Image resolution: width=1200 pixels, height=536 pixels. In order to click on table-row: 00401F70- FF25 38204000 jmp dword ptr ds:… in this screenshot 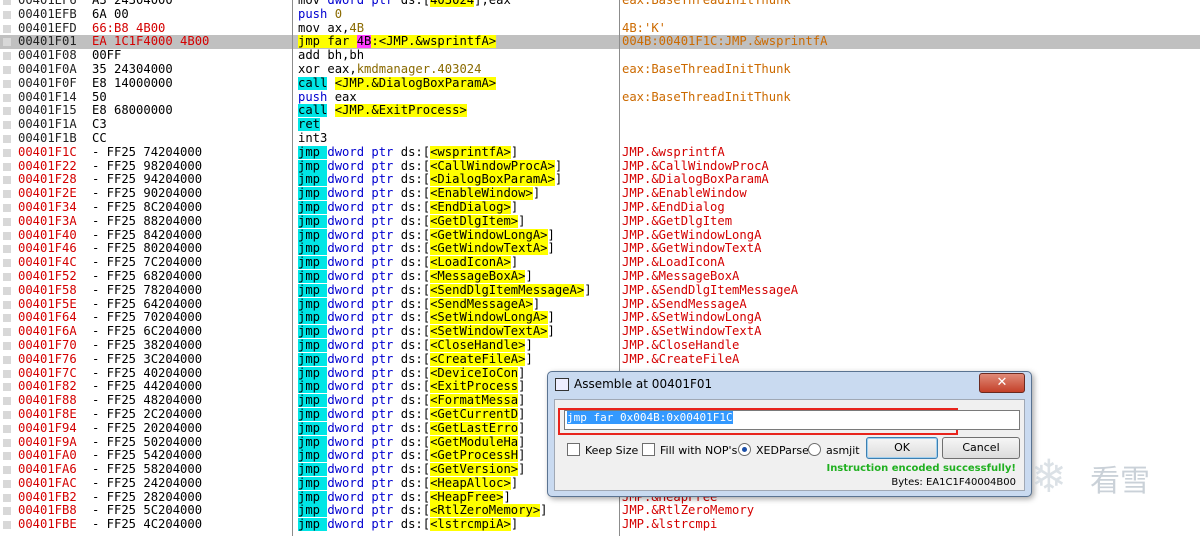, I will do `click(600, 345)`.